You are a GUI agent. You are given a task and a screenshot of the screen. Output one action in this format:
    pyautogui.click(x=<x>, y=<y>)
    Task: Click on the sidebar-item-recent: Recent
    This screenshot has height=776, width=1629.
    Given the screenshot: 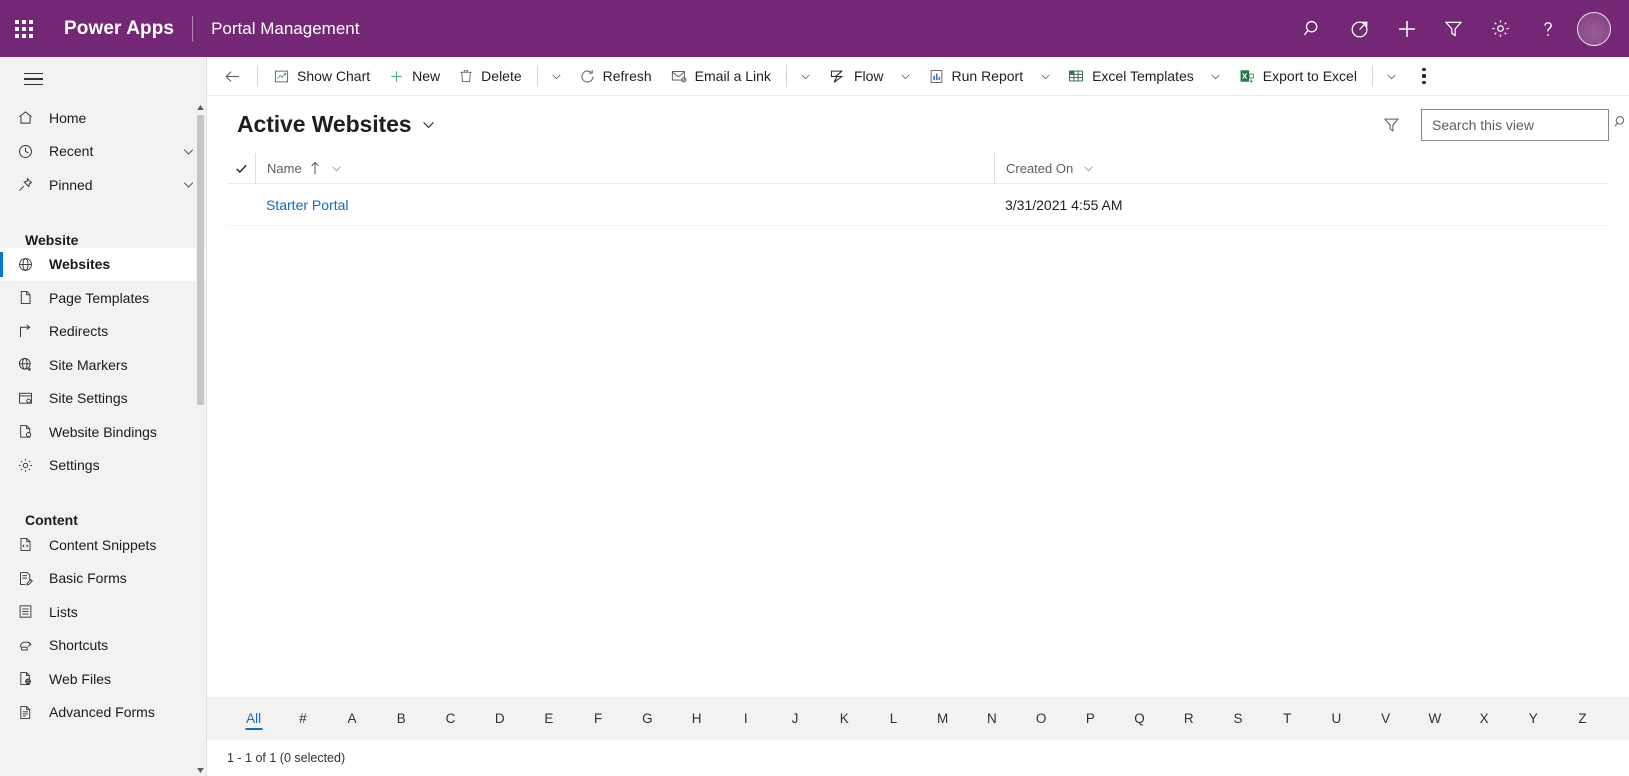 What is the action you would take?
    pyautogui.click(x=103, y=152)
    